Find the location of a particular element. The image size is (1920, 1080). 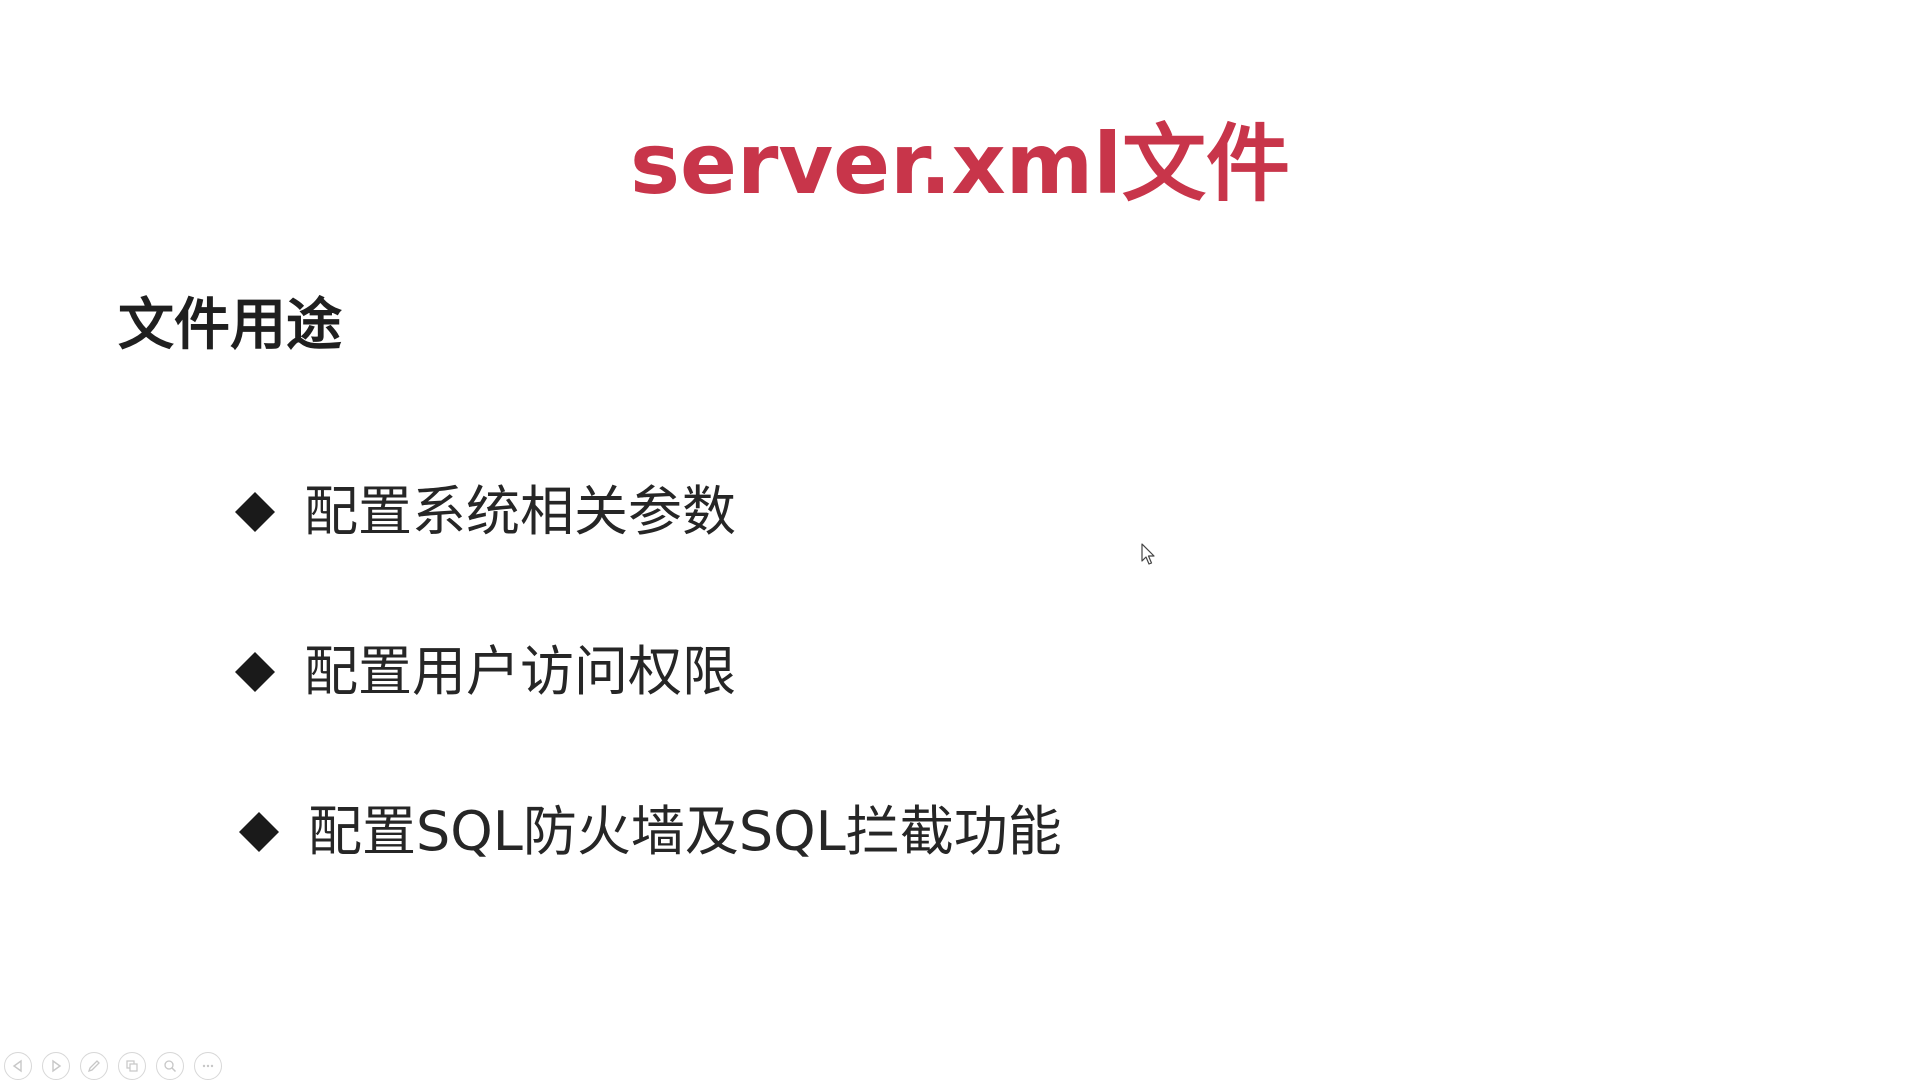

section-heading: 文件用途 is located at coordinates (230, 325).